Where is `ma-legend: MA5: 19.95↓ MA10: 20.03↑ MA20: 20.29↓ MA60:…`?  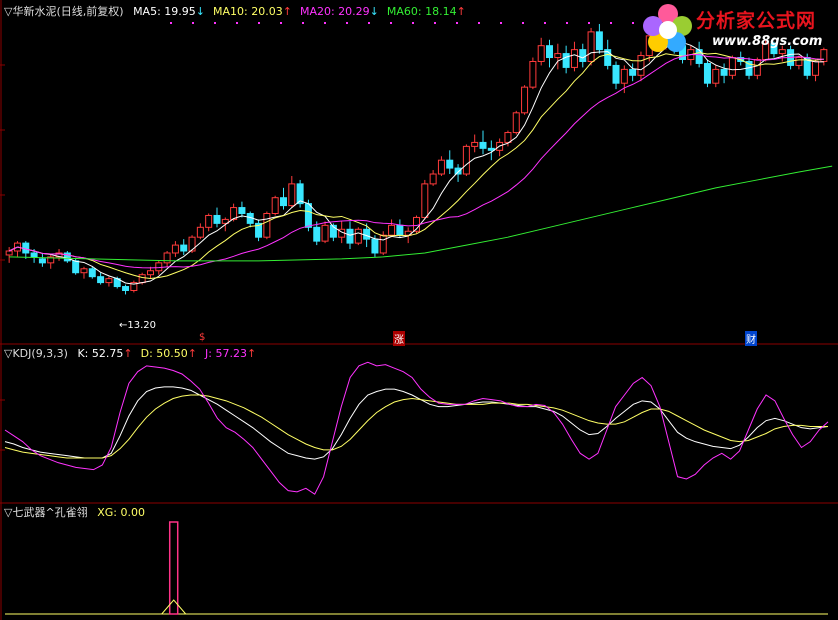 ma-legend: MA5: 19.95↓ MA10: 20.03↑ MA20: 20.29↓ MA60:… is located at coordinates (303, 11).